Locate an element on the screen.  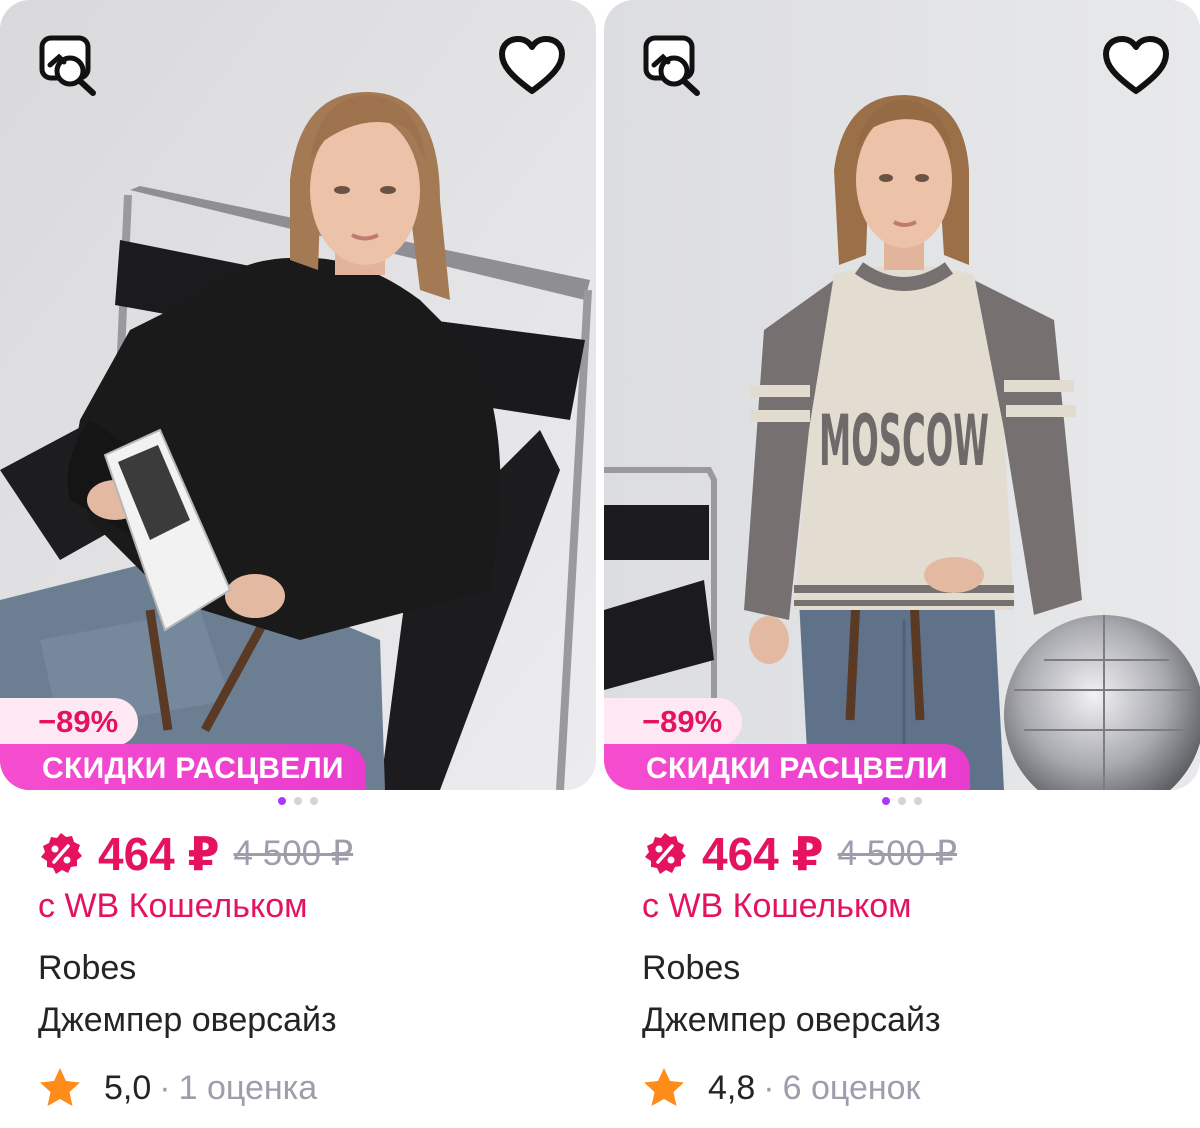
rating-row: 4,8 · 6 оценок is located at coordinates (781, 1088).